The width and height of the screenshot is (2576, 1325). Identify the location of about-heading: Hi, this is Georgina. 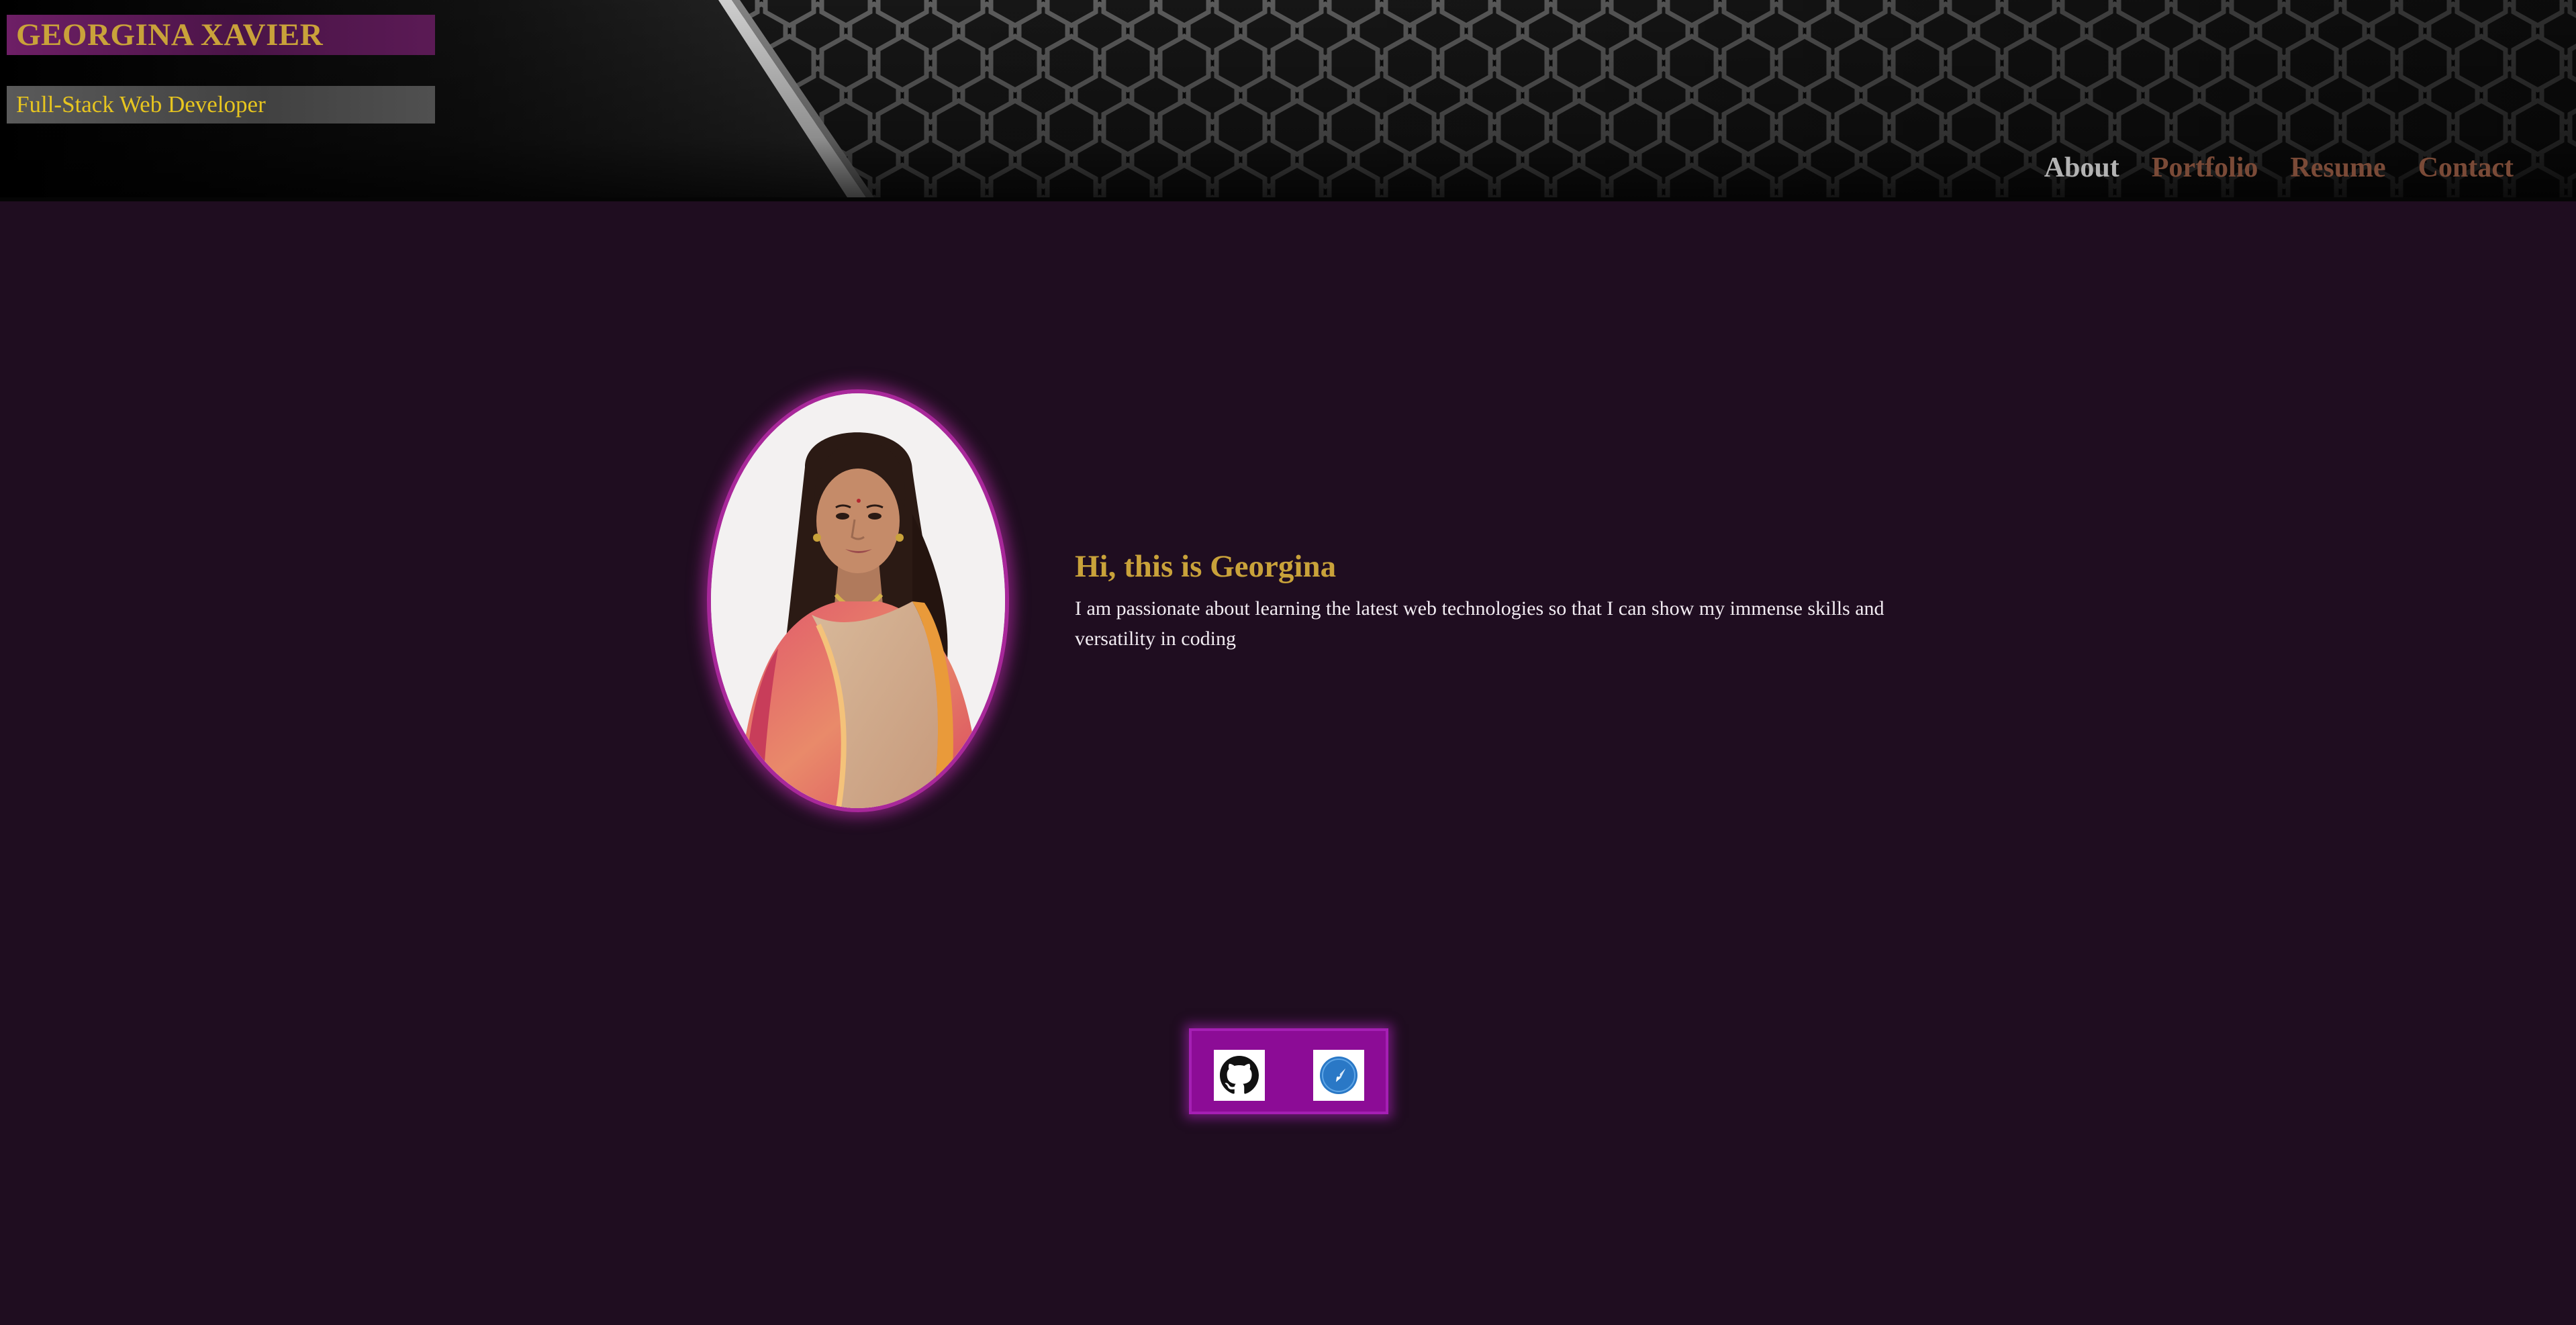
(1206, 566).